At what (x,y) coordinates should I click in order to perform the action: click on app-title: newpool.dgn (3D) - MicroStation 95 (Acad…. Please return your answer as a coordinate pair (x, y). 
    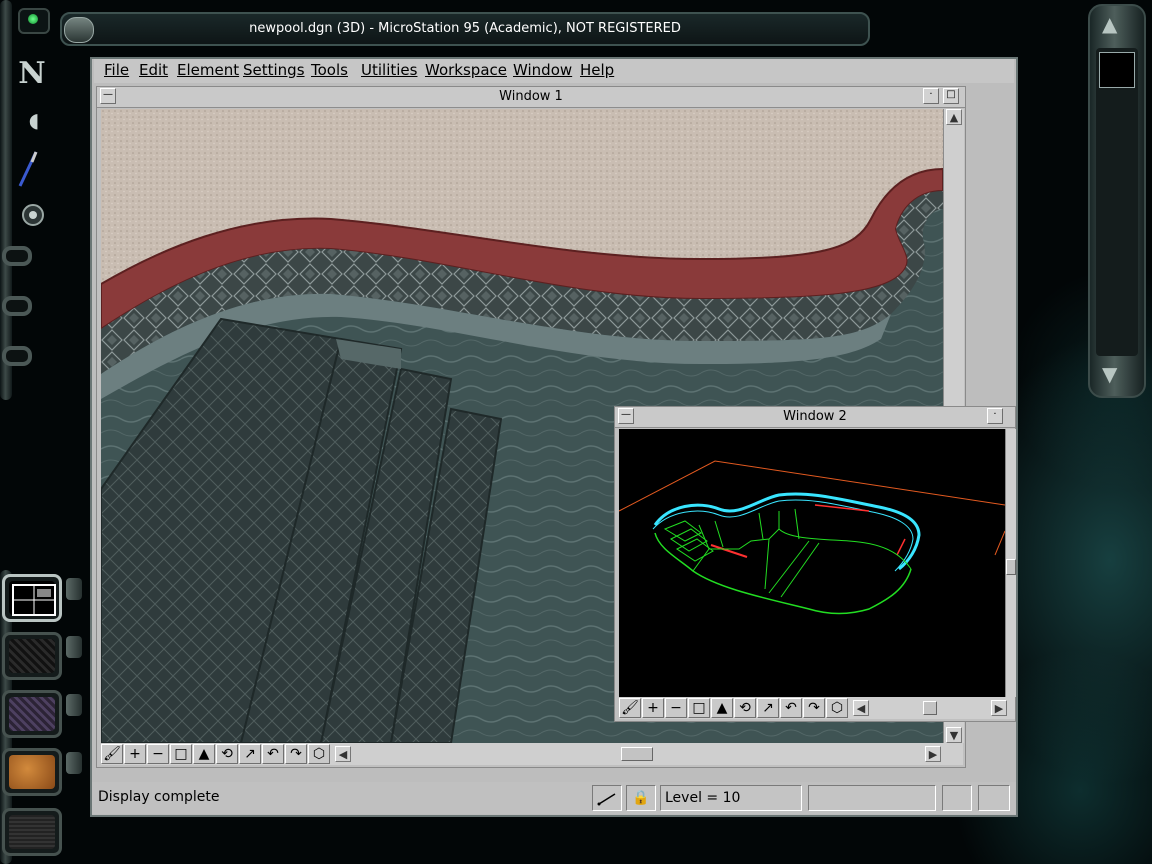
    Looking at the image, I should click on (465, 28).